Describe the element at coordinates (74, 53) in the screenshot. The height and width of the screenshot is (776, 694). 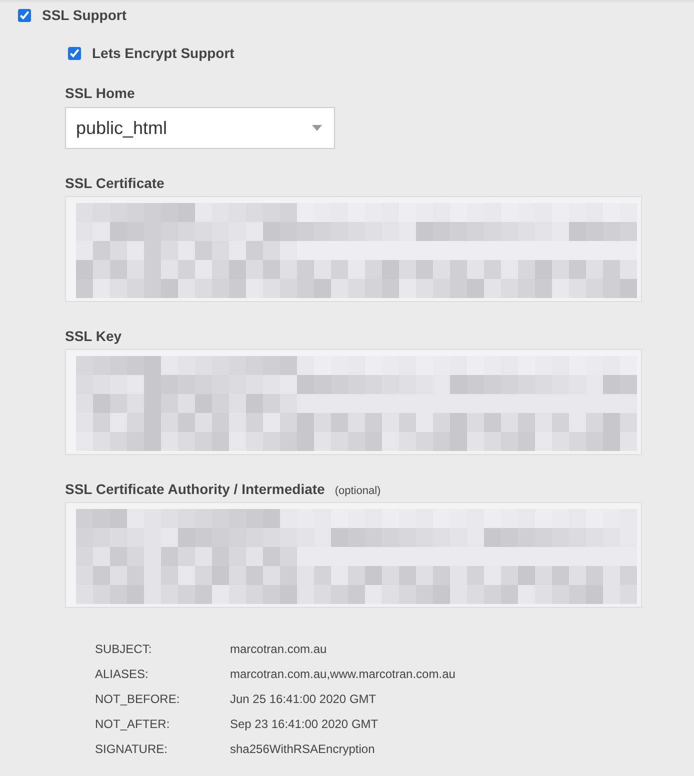
I see `lets-encrypt-checkbox` at that location.